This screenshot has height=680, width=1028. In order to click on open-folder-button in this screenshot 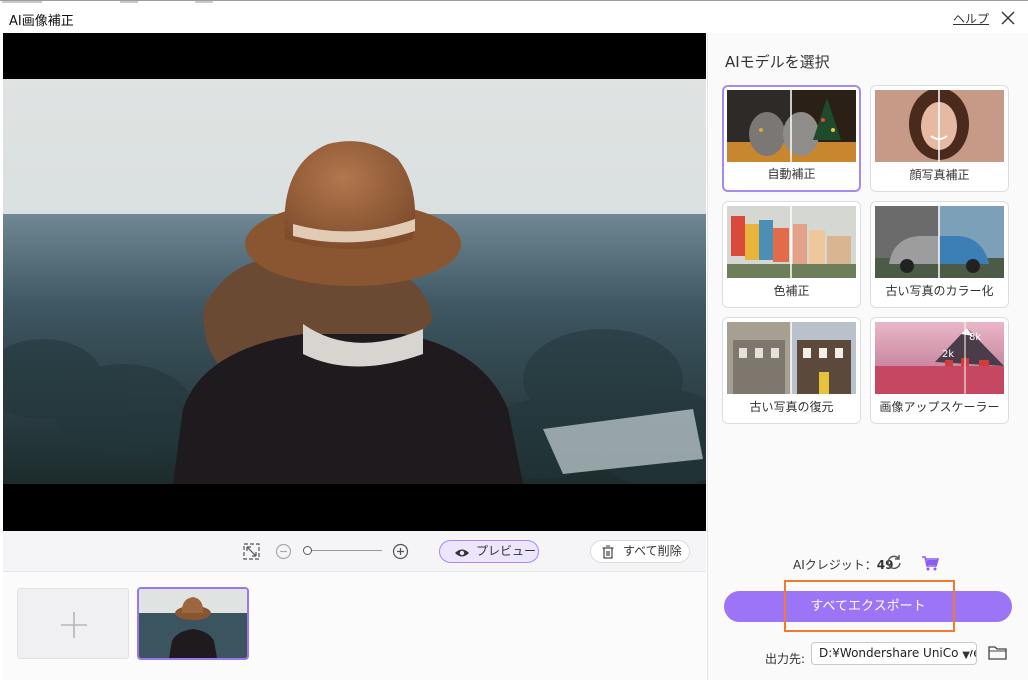, I will do `click(998, 653)`.